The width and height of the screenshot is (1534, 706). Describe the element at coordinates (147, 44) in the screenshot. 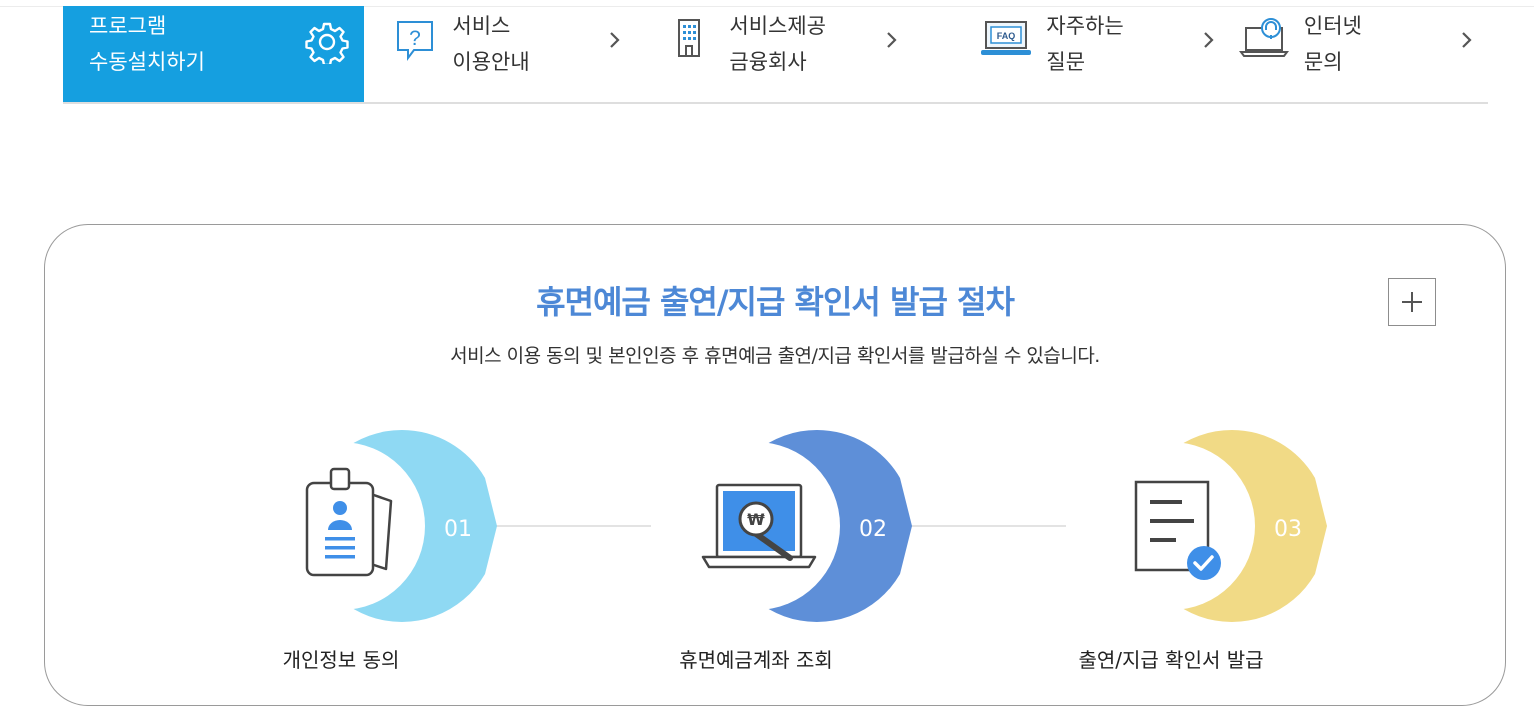

I see `manual-install-label: 프로그램 수동설치하기` at that location.